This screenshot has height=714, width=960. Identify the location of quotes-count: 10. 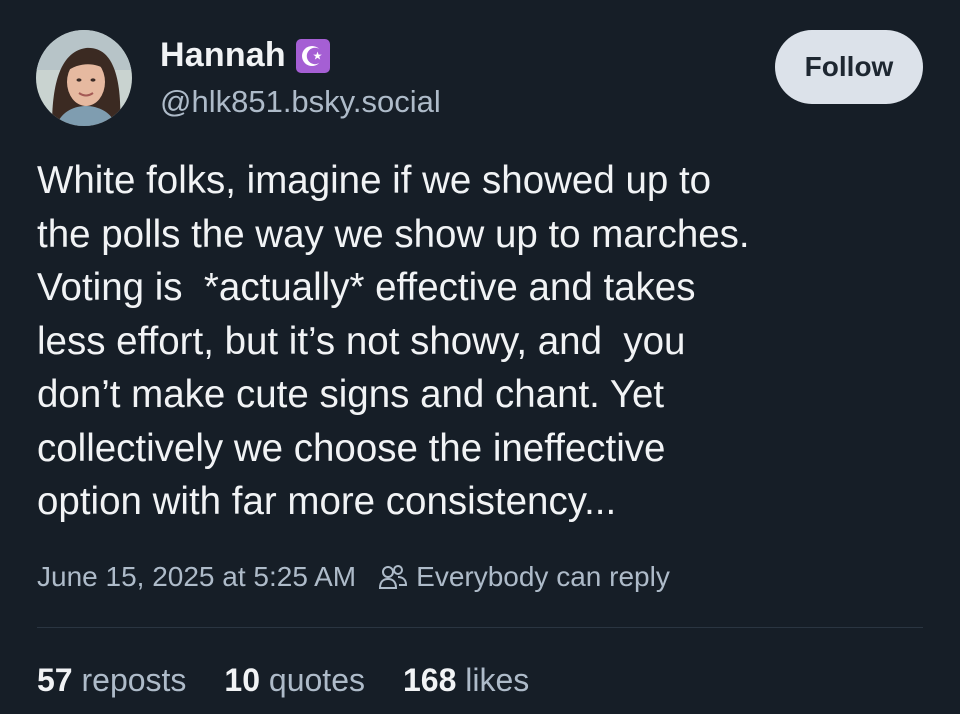
(242, 680).